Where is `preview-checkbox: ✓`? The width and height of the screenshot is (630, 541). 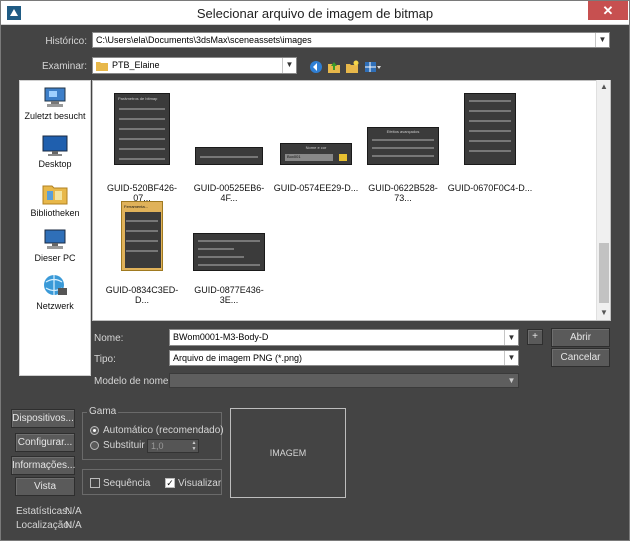
preview-checkbox: ✓ is located at coordinates (170, 483).